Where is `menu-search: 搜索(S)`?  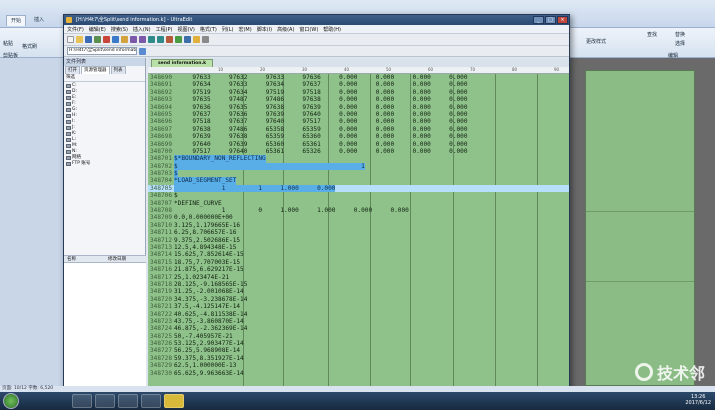 menu-search: 搜索(S) is located at coordinates (119, 29).